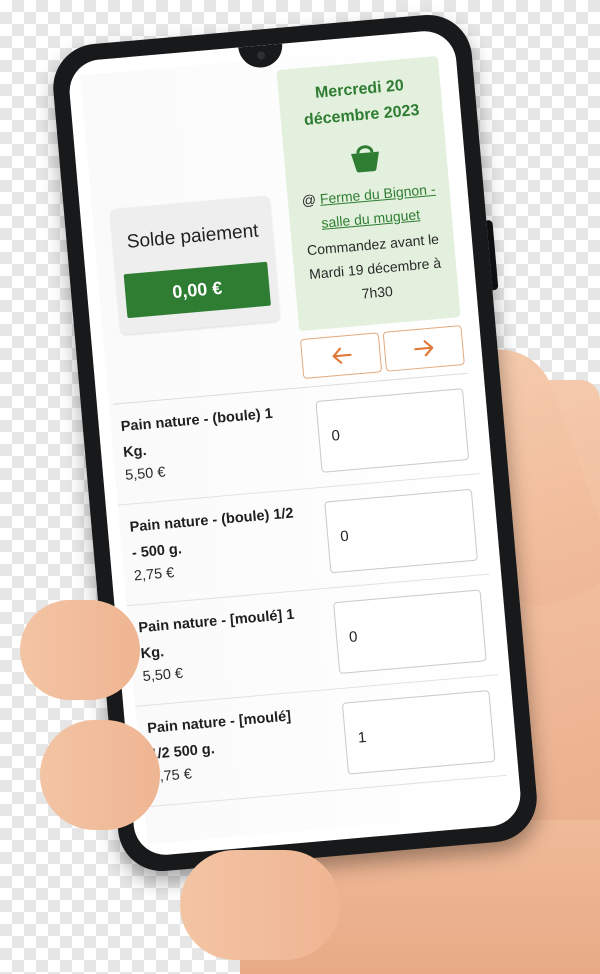  I want to click on camera-lens, so click(261, 55).